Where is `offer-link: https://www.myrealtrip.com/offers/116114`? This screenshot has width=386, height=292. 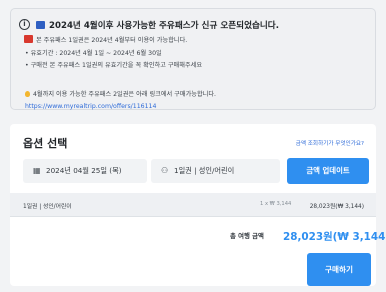 offer-link: https://www.myrealtrip.com/offers/116114 is located at coordinates (90, 106).